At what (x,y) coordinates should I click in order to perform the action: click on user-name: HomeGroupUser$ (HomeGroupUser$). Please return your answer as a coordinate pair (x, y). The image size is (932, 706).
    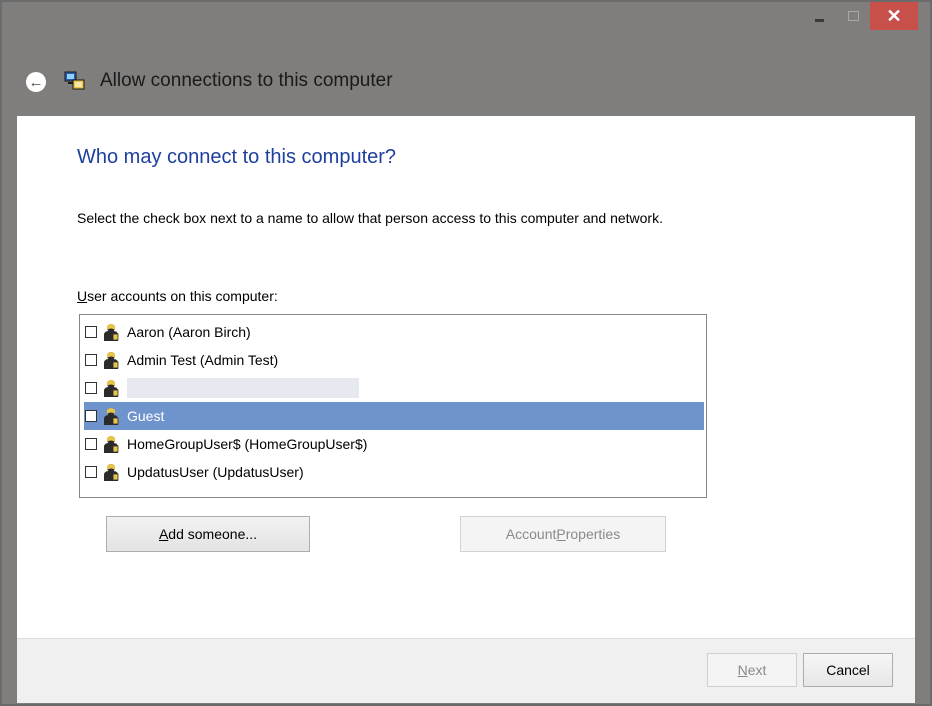
    Looking at the image, I should click on (247, 444).